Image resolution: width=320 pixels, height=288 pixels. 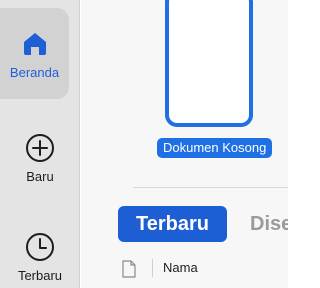 I want to click on sidebar-item-label: Terbaru, so click(x=40, y=275).